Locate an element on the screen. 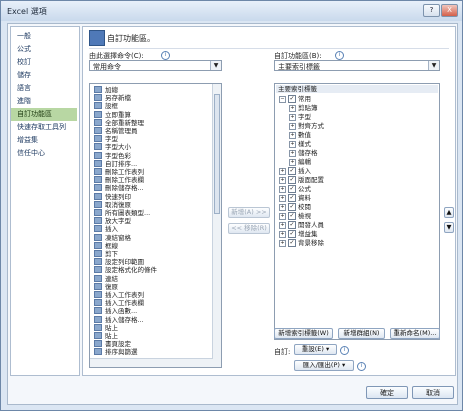 This screenshot has width=463, height=411. new-group-button: 新增群組(N) is located at coordinates (361, 333).